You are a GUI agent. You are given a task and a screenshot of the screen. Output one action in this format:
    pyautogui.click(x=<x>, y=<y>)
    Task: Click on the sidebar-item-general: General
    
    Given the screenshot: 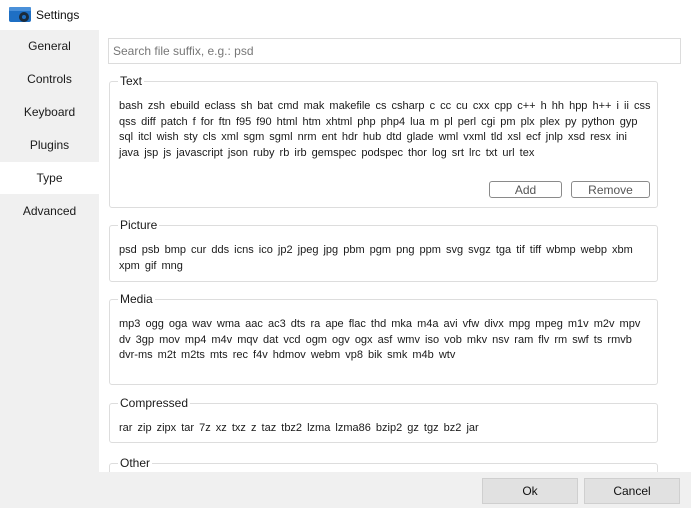 What is the action you would take?
    pyautogui.click(x=49, y=46)
    